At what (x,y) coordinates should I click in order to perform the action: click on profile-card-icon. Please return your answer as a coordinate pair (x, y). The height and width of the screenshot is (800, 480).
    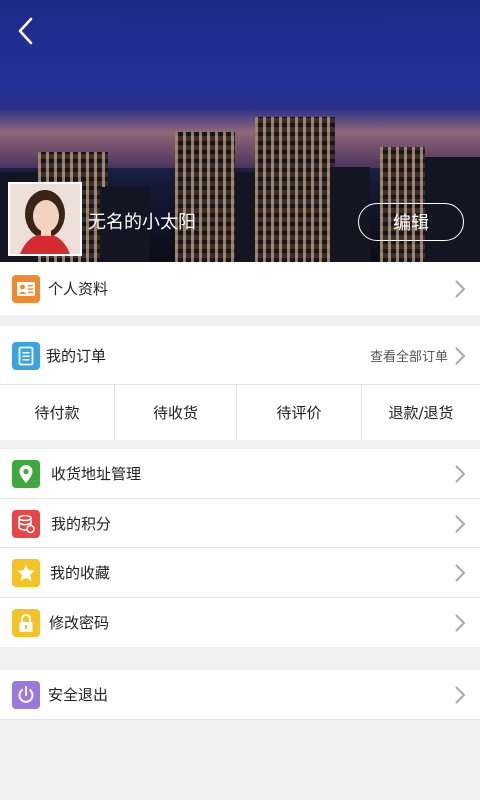
    Looking at the image, I should click on (26, 288).